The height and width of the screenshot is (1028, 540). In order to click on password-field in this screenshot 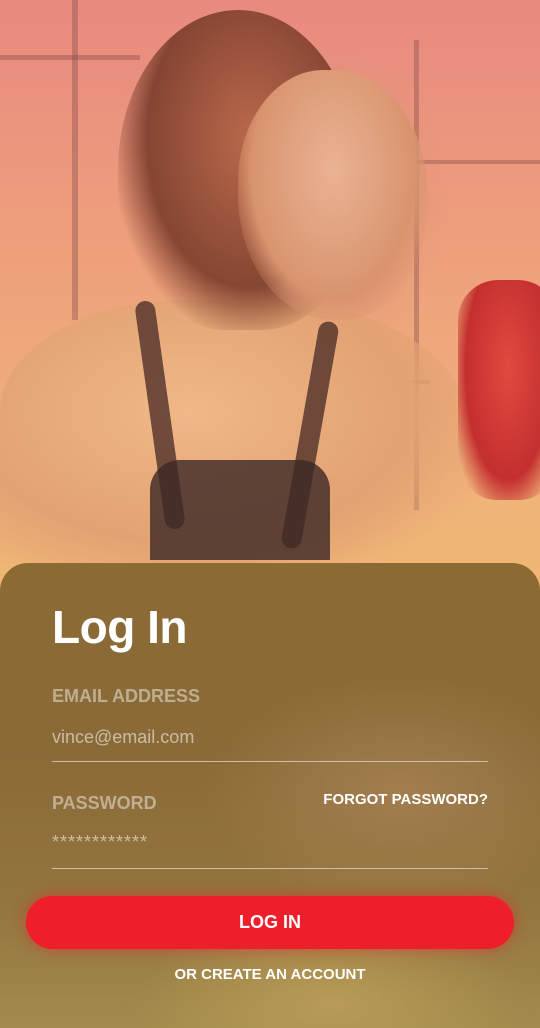, I will do `click(270, 842)`.